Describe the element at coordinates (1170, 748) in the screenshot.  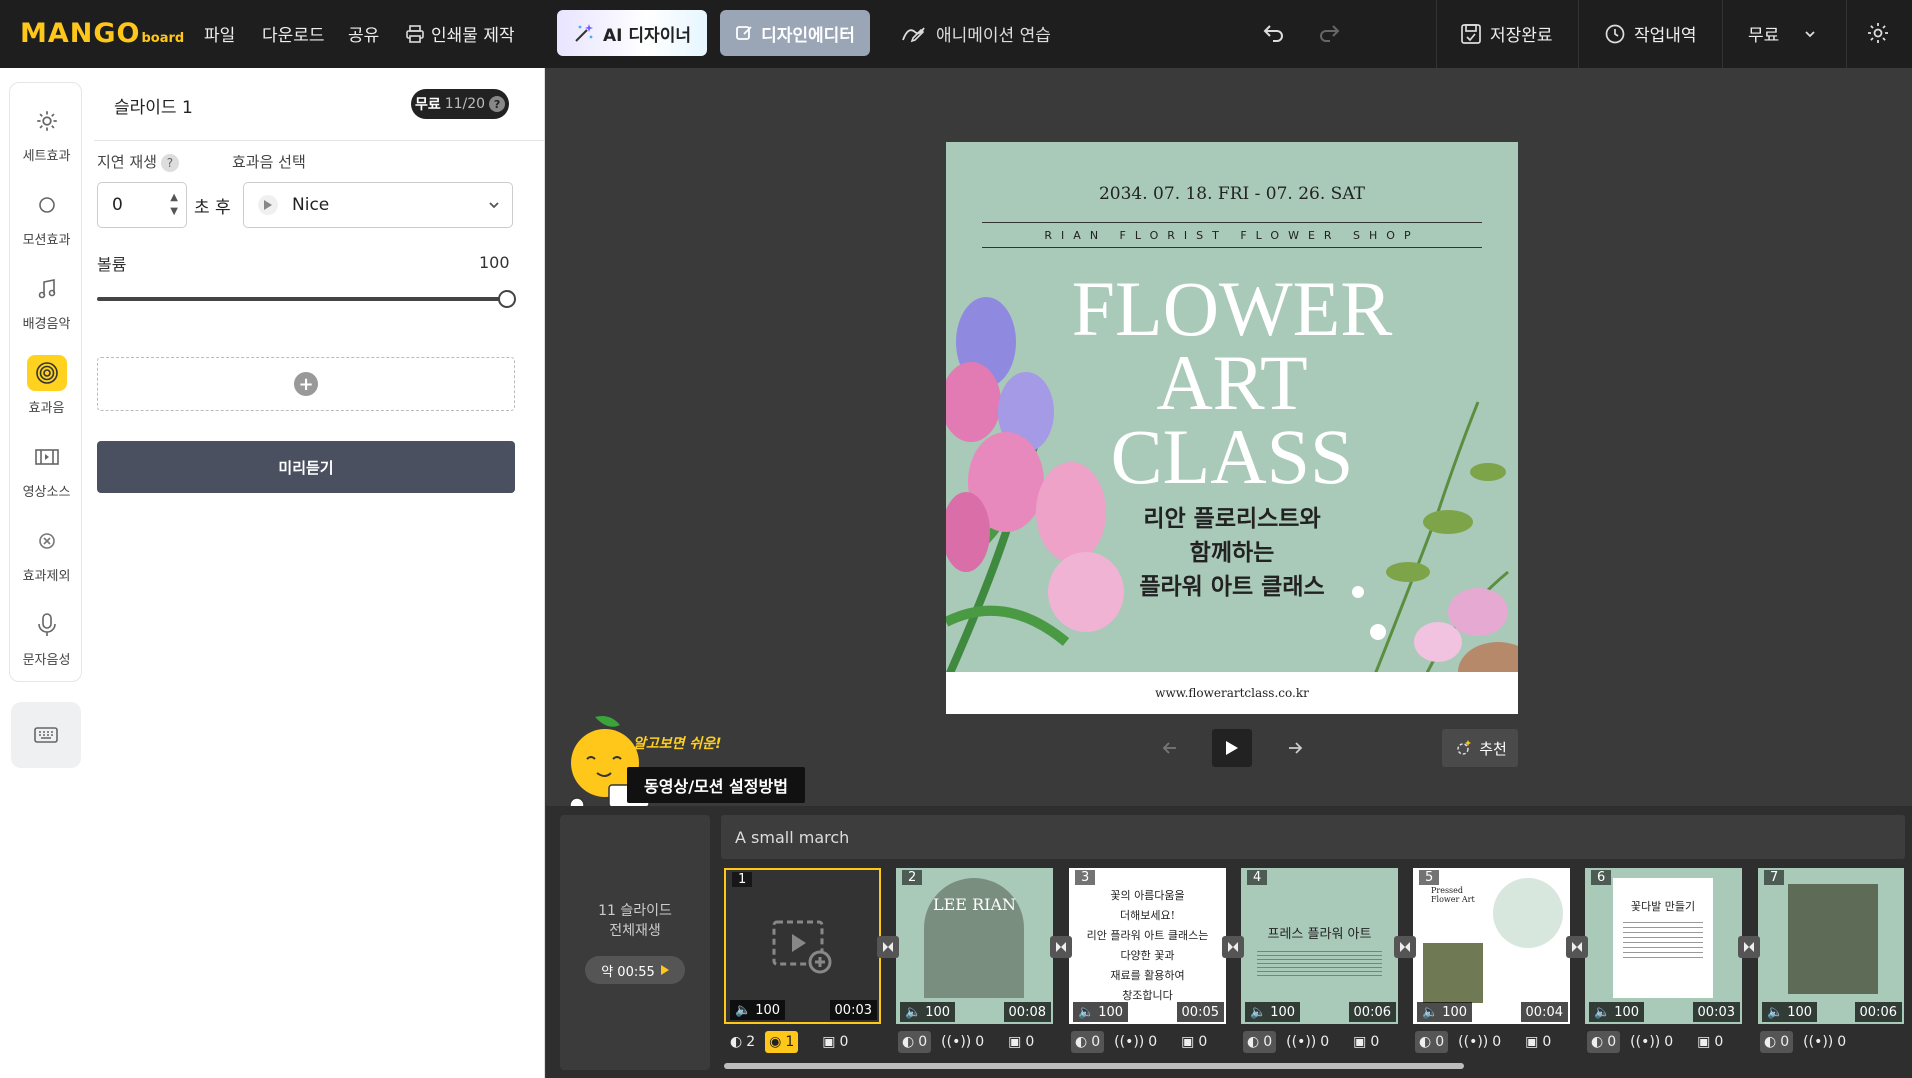
I see `previous-slide-button` at that location.